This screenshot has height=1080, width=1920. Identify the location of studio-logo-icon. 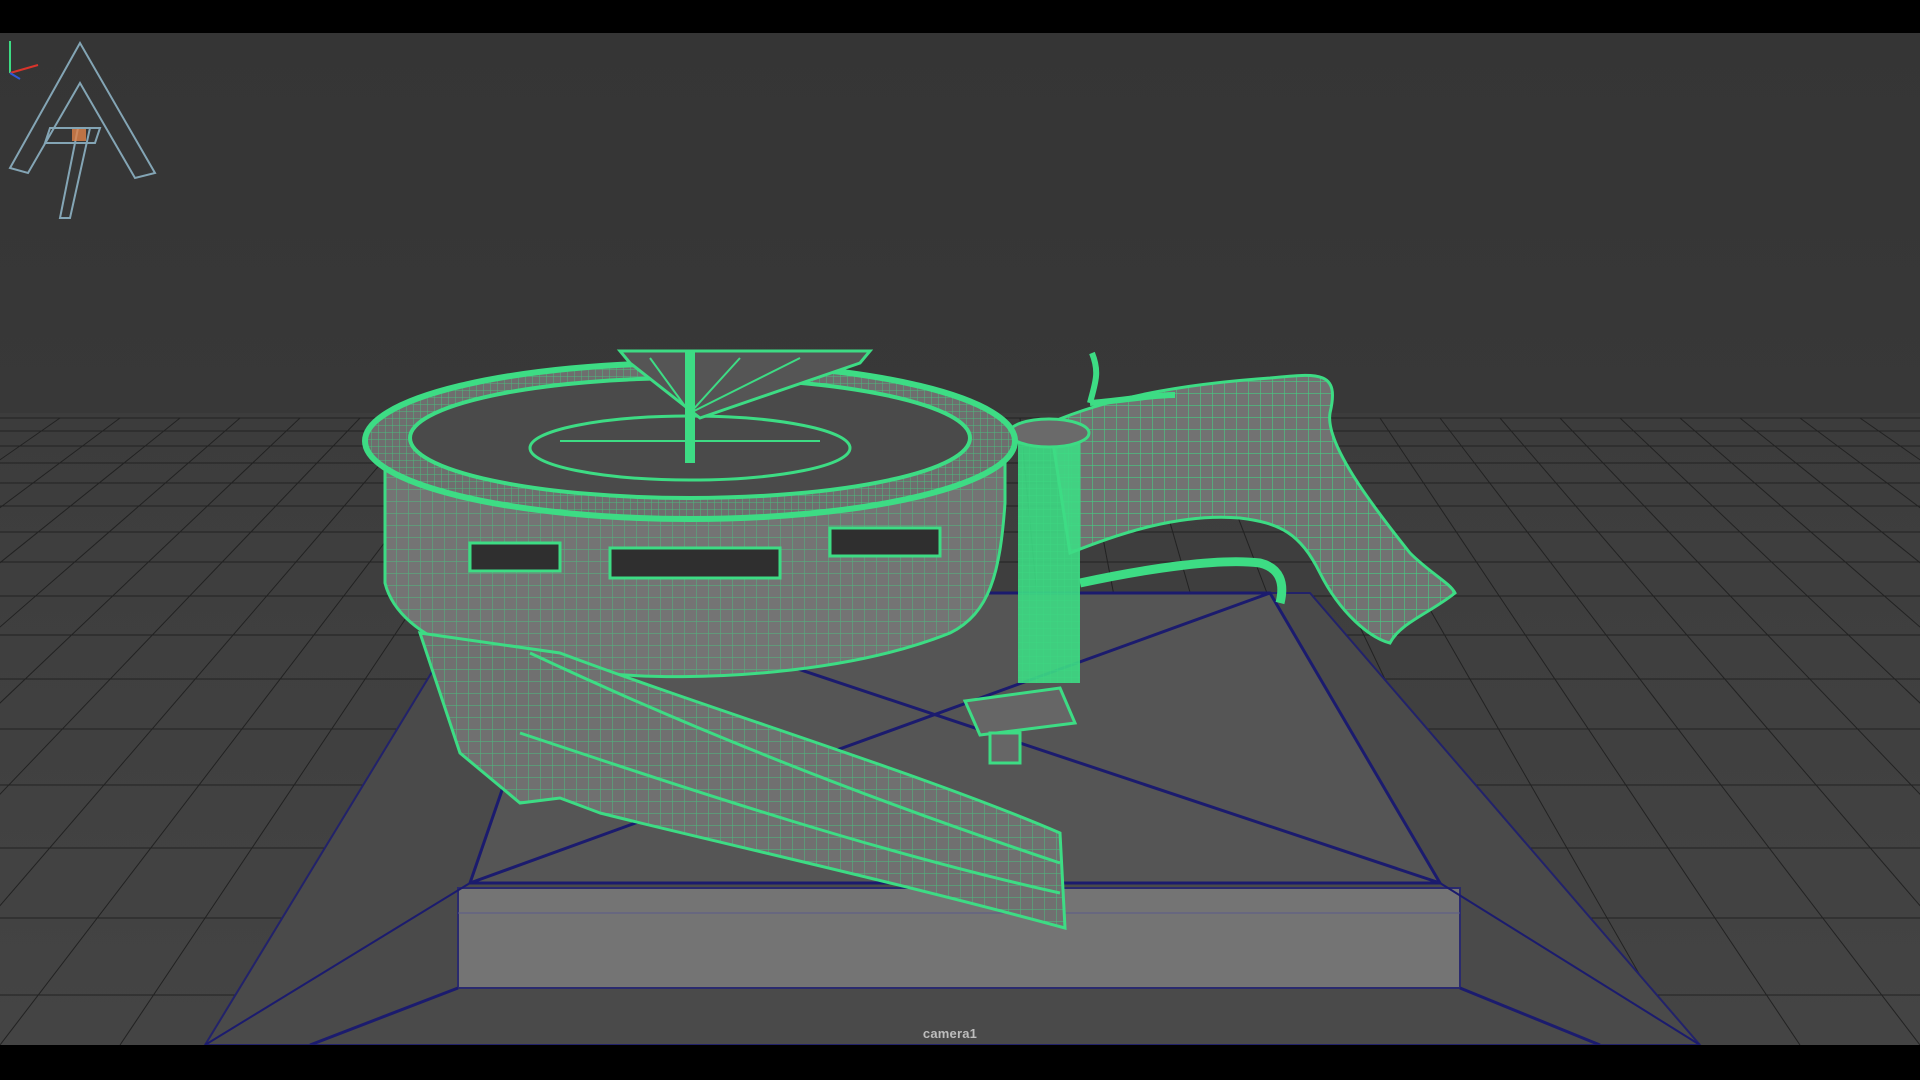
(82, 129).